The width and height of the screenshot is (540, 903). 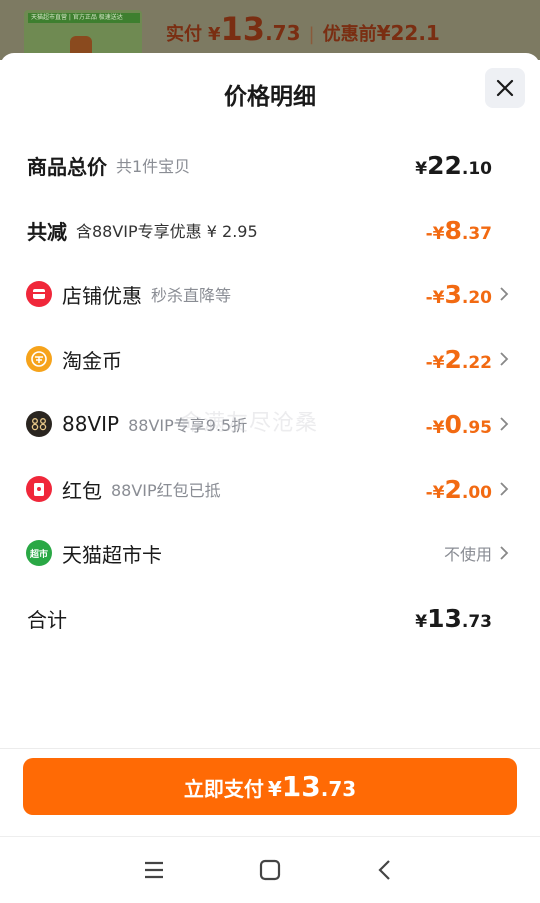 What do you see at coordinates (270, 553) in the screenshot?
I see `row-tmall-supermarket-card: 超市 天猫超市卡 不使用` at bounding box center [270, 553].